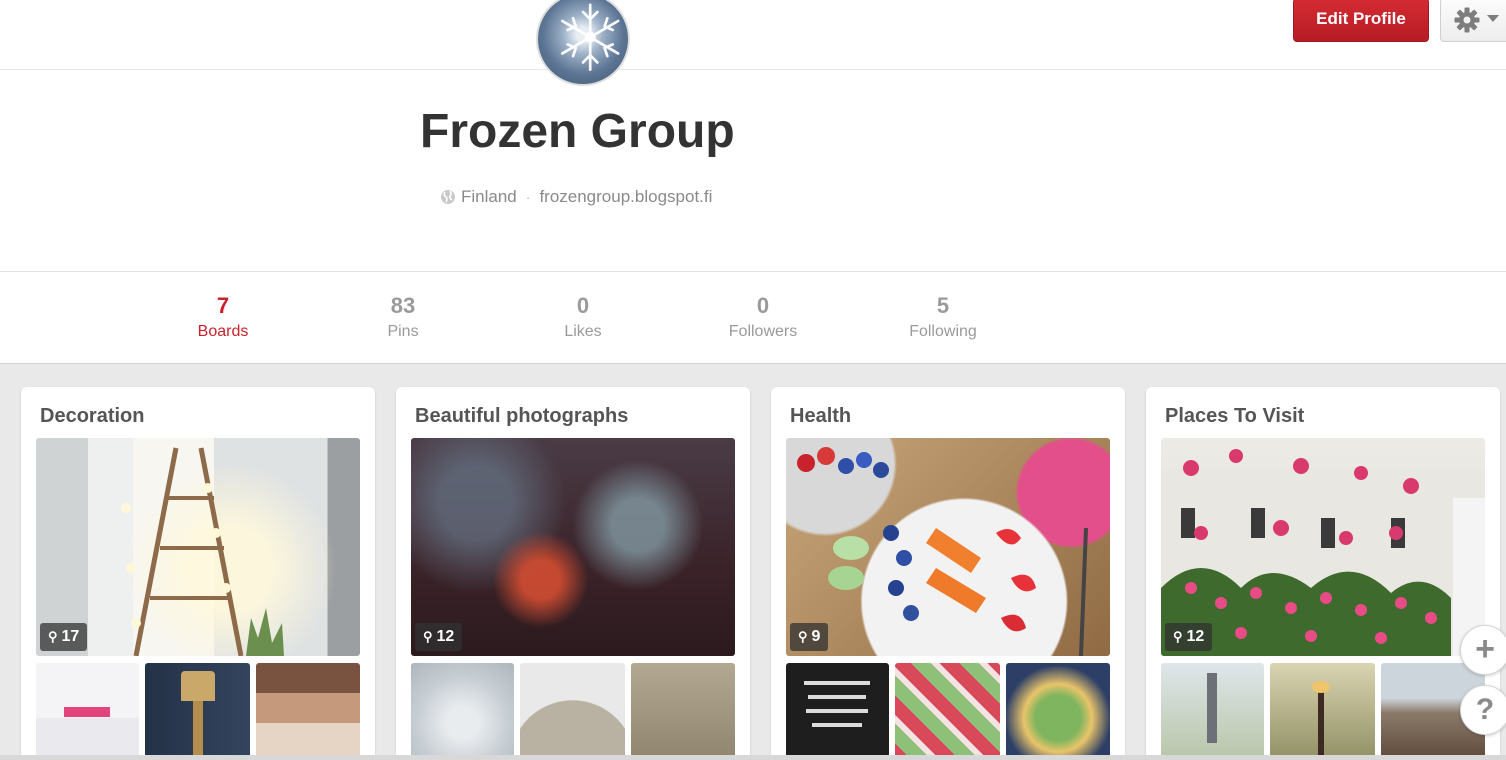 The image size is (1506, 760). What do you see at coordinates (1361, 21) in the screenshot?
I see `edit-profile-button: Edit Profile` at bounding box center [1361, 21].